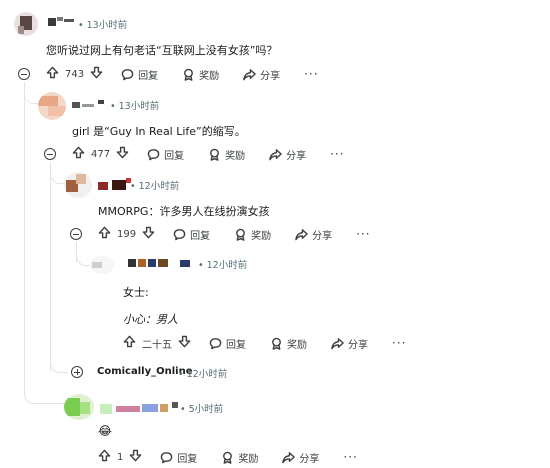  What do you see at coordinates (150, 319) in the screenshot?
I see `comment-text: 小心：男人` at bounding box center [150, 319].